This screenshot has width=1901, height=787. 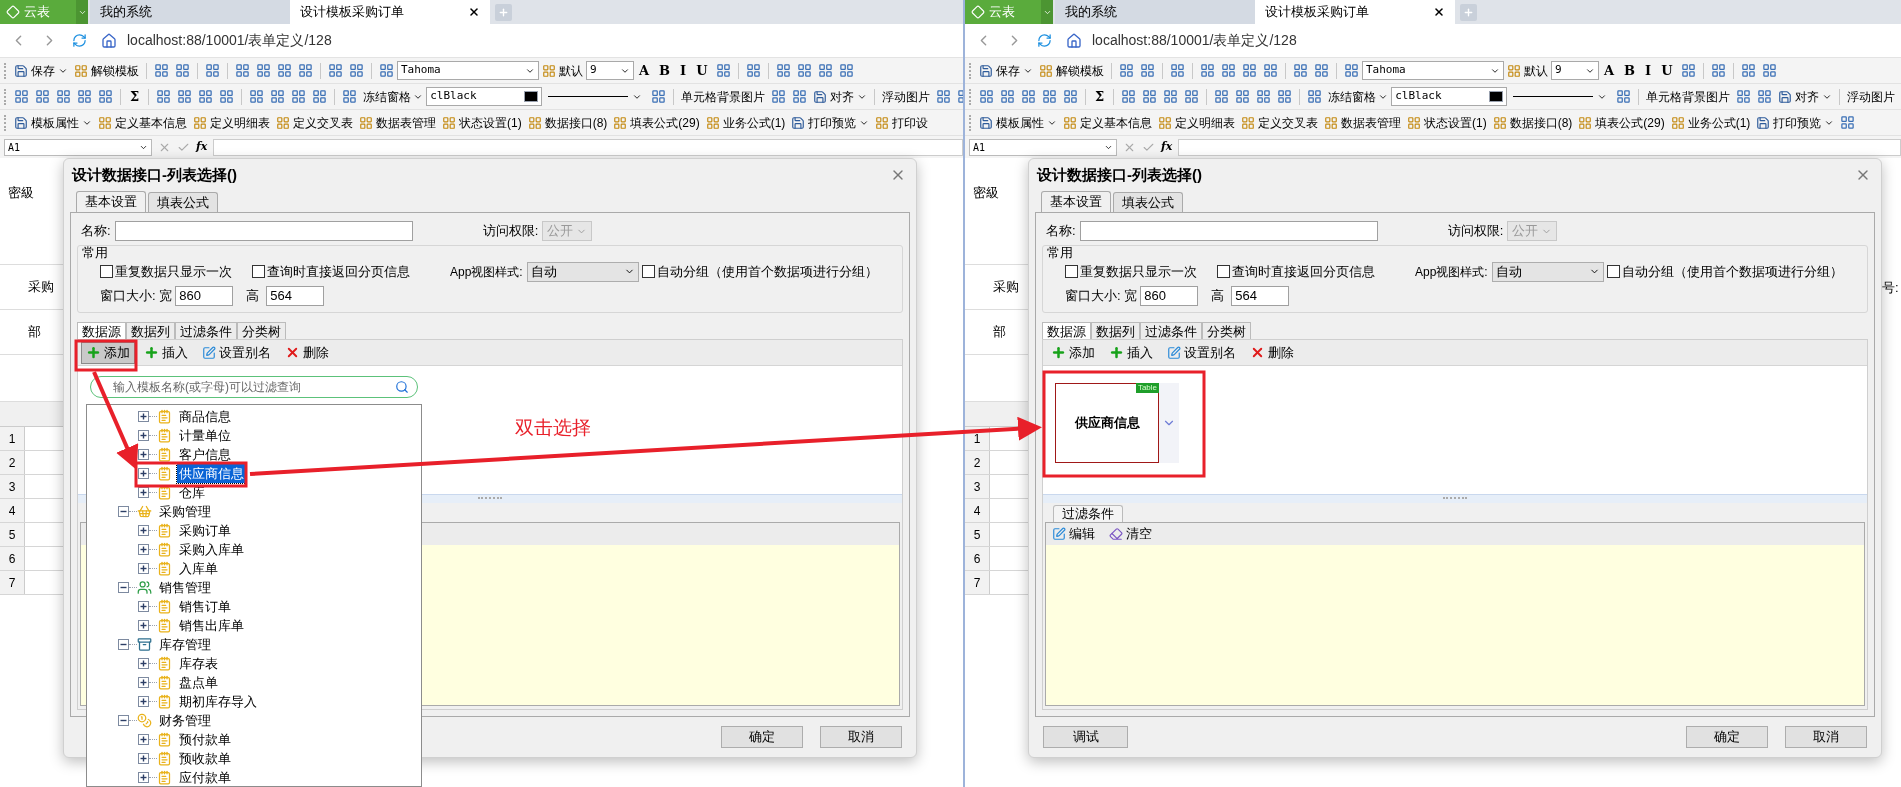 I want to click on tab: 过滤条件, so click(x=1171, y=330).